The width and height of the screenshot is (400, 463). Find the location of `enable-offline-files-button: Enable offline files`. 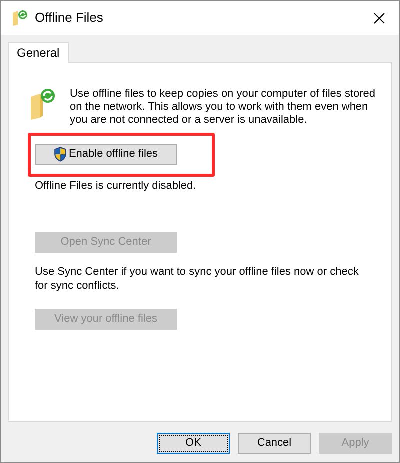

enable-offline-files-button: Enable offline files is located at coordinates (106, 154).